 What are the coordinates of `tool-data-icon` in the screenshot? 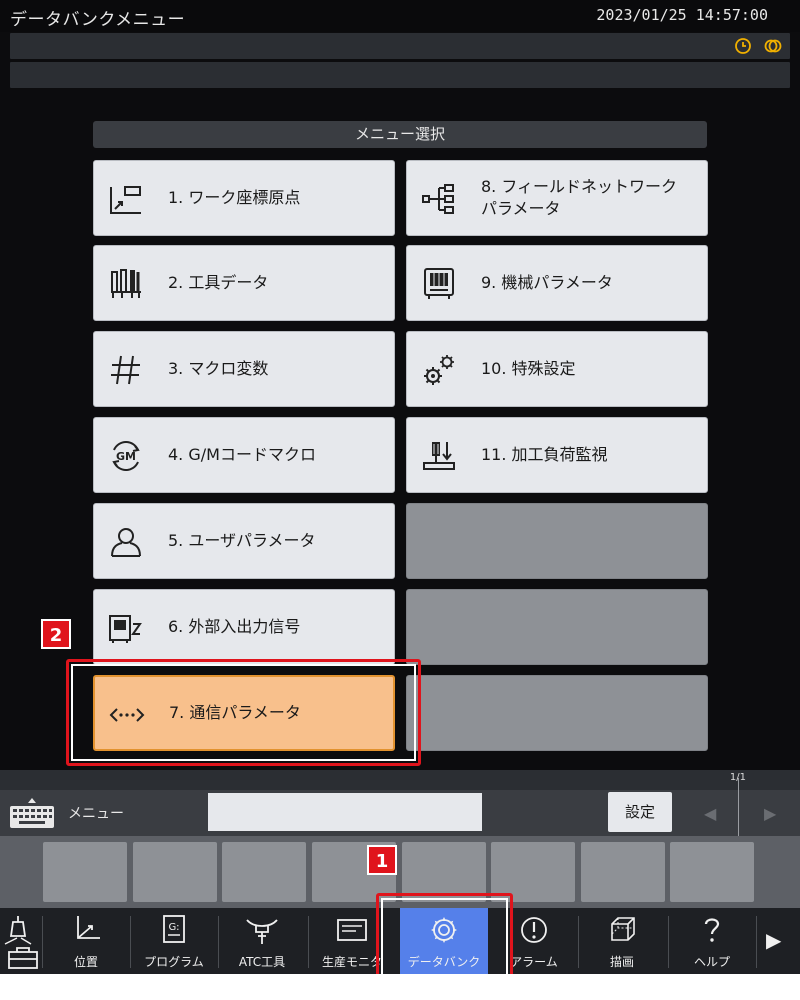 It's located at (126, 283).